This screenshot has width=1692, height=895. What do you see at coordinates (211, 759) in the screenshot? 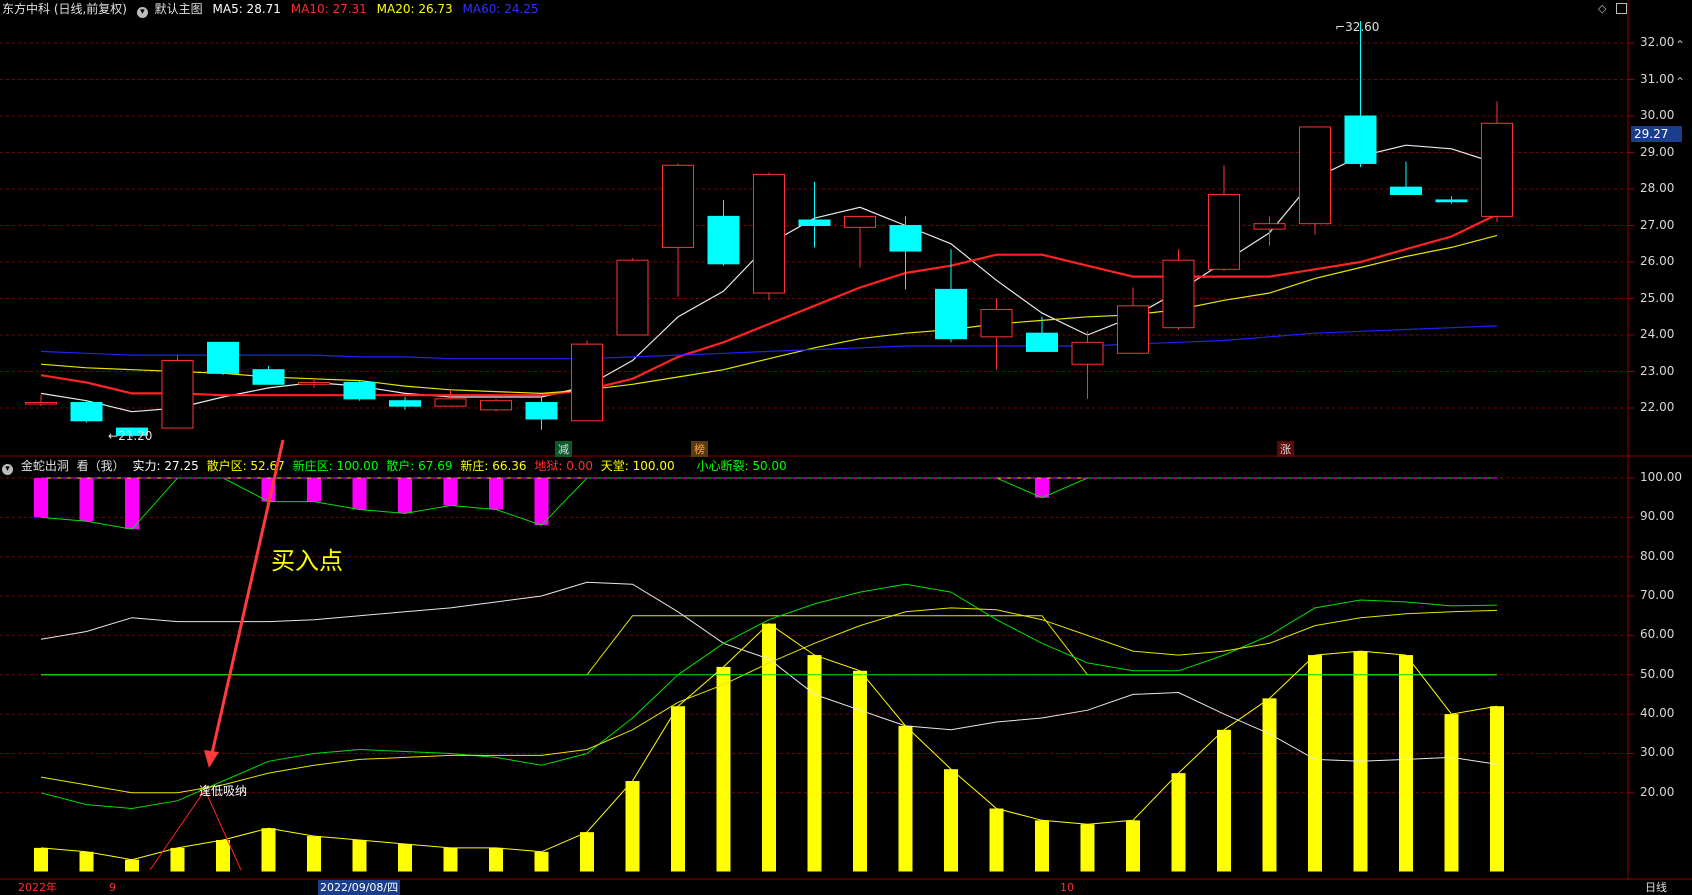
I see `buy-arrow-head` at bounding box center [211, 759].